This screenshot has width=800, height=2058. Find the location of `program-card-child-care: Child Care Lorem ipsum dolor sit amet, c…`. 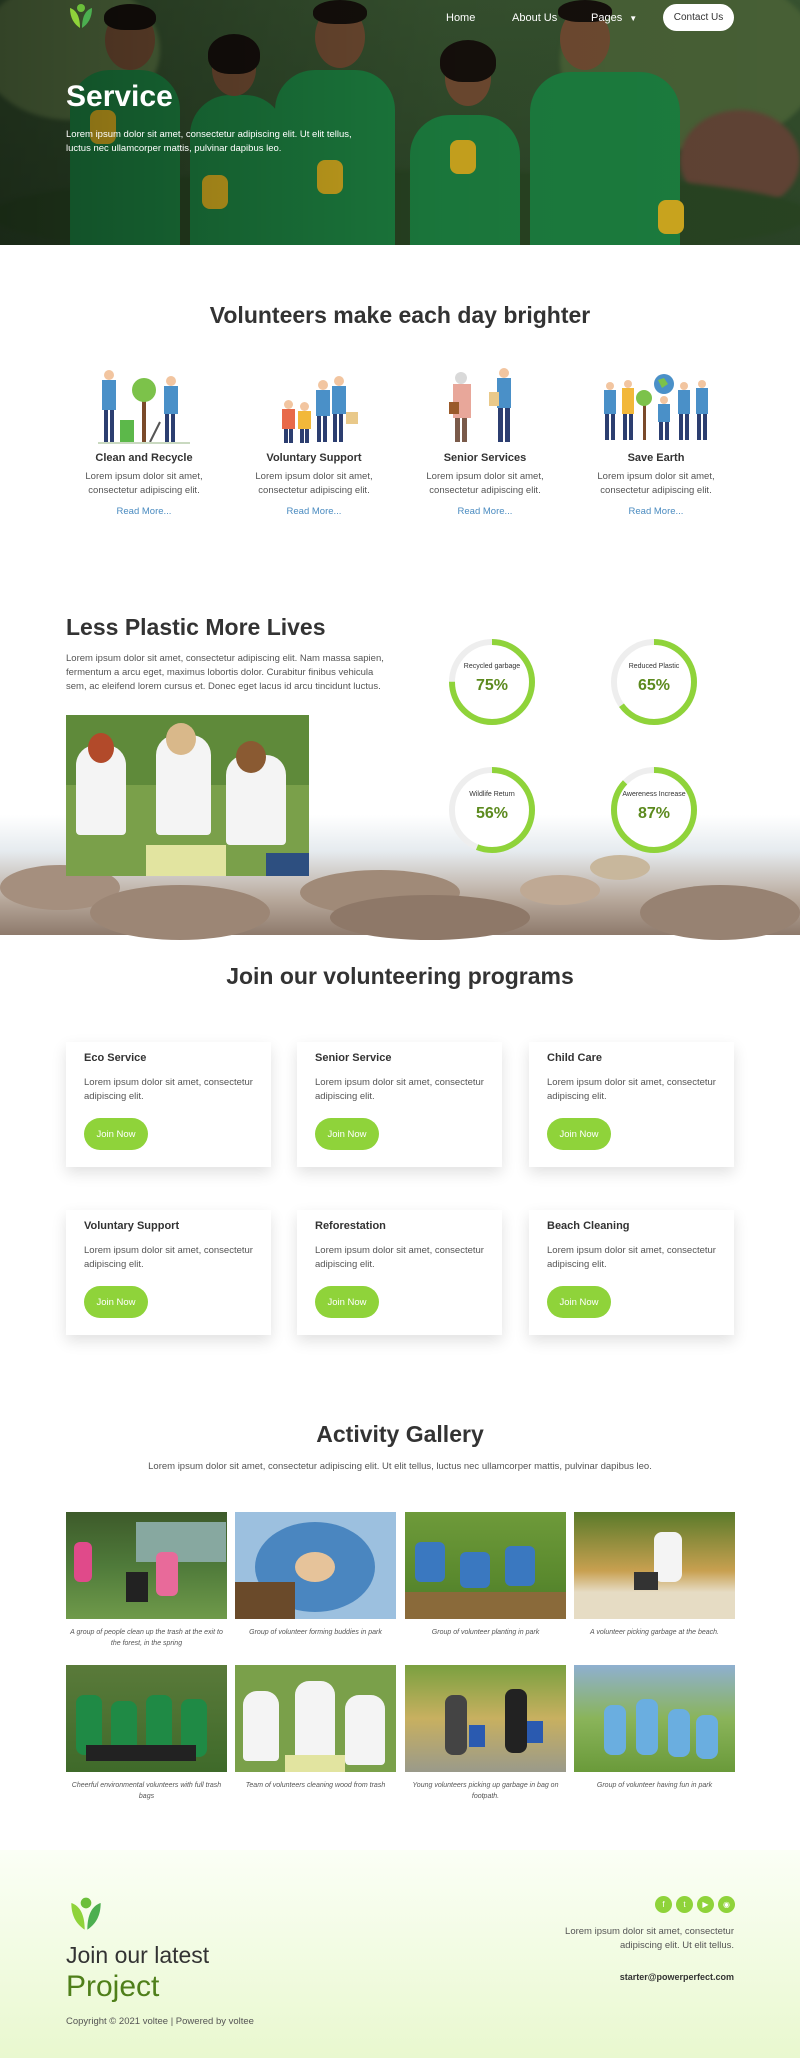

program-card-child-care: Child Care Lorem ipsum dolor sit amet, c… is located at coordinates (631, 1104).